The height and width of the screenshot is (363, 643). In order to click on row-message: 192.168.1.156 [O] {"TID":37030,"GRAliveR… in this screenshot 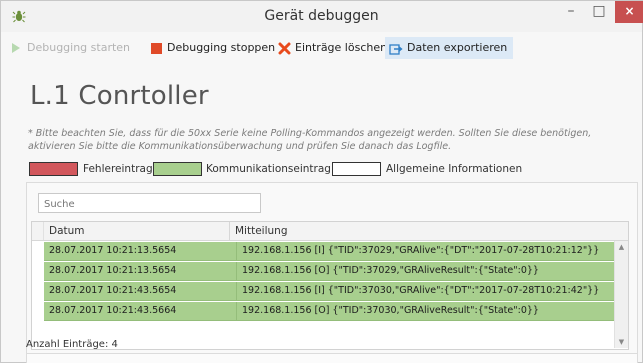, I will do `click(430, 311)`.